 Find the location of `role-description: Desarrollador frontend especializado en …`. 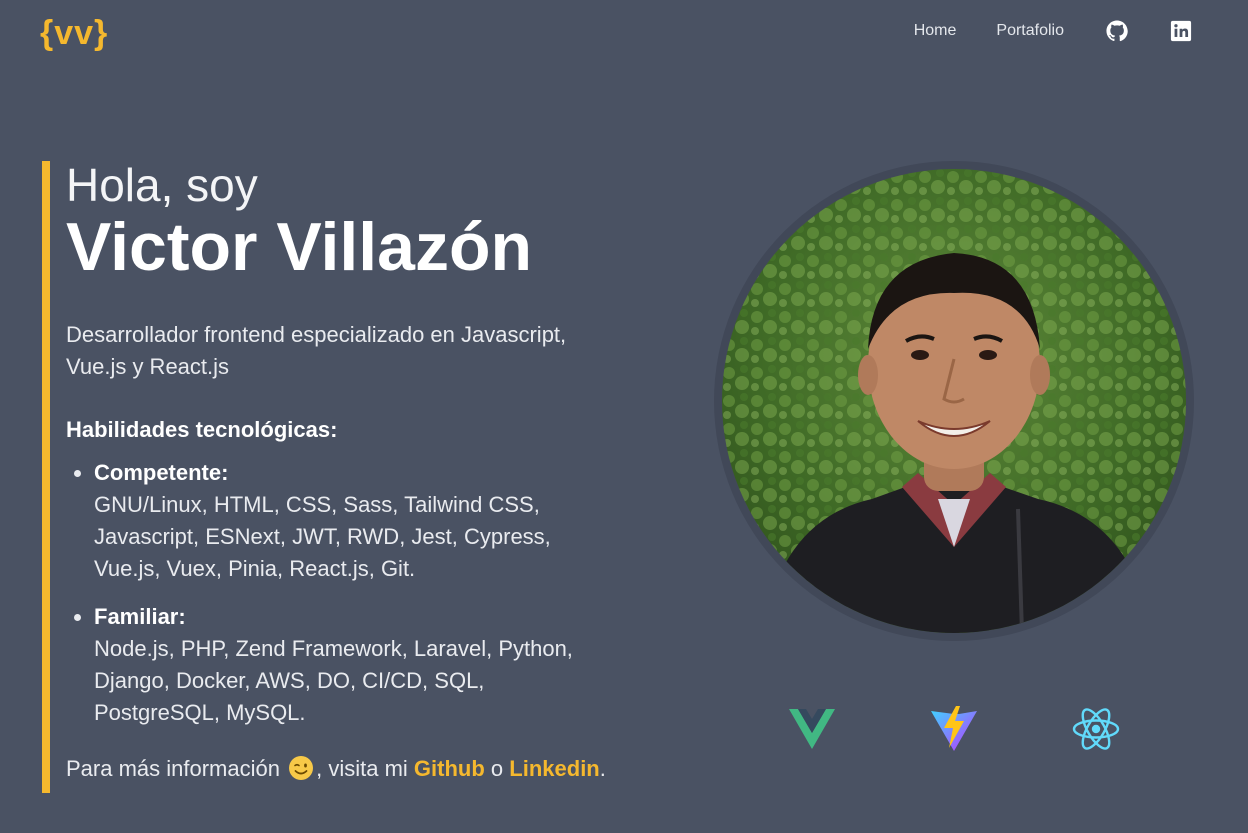

role-description: Desarrollador frontend especializado en … is located at coordinates (316, 350).